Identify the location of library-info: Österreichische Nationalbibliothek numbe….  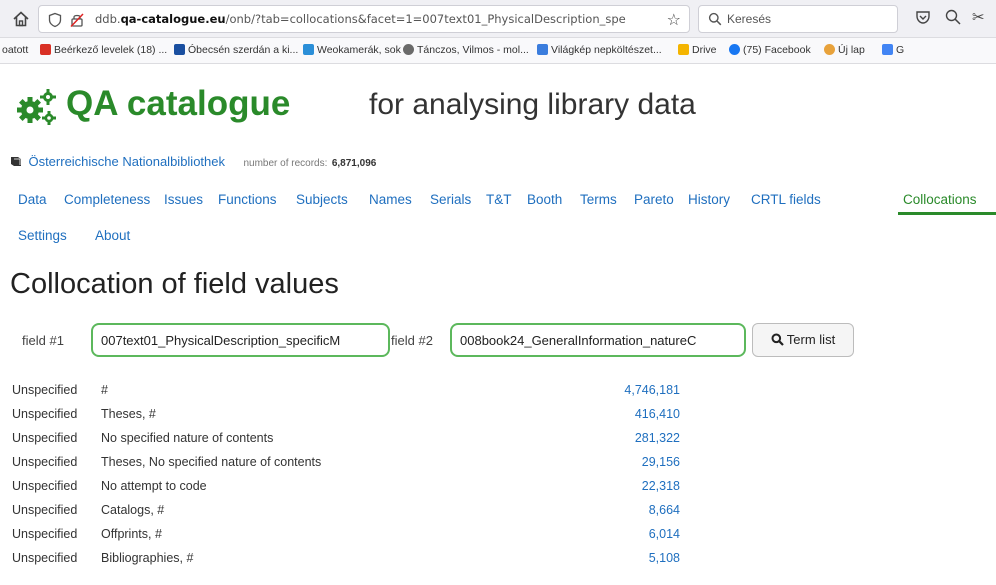
(193, 162).